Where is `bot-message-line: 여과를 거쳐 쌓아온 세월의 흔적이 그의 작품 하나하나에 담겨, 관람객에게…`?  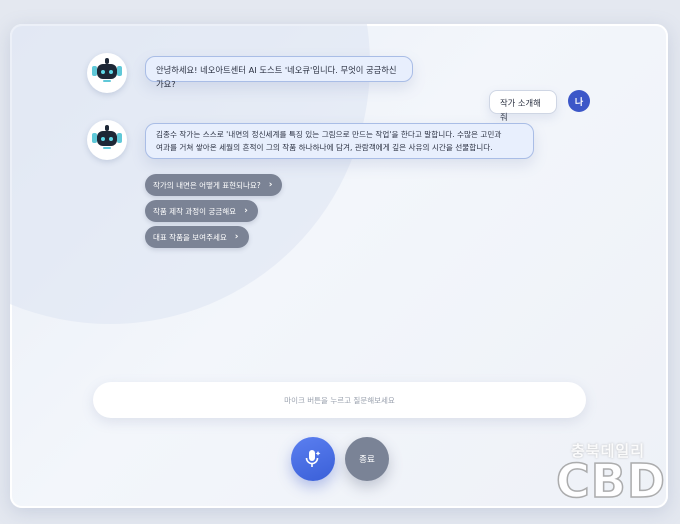 bot-message-line: 여과를 거쳐 쌓아온 세월의 흔적이 그의 작품 하나하나에 담겨, 관람객에게… is located at coordinates (324, 147).